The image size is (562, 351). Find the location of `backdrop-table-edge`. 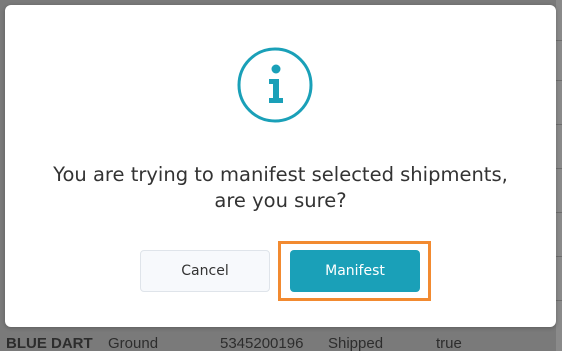

backdrop-table-edge is located at coordinates (559, 175).